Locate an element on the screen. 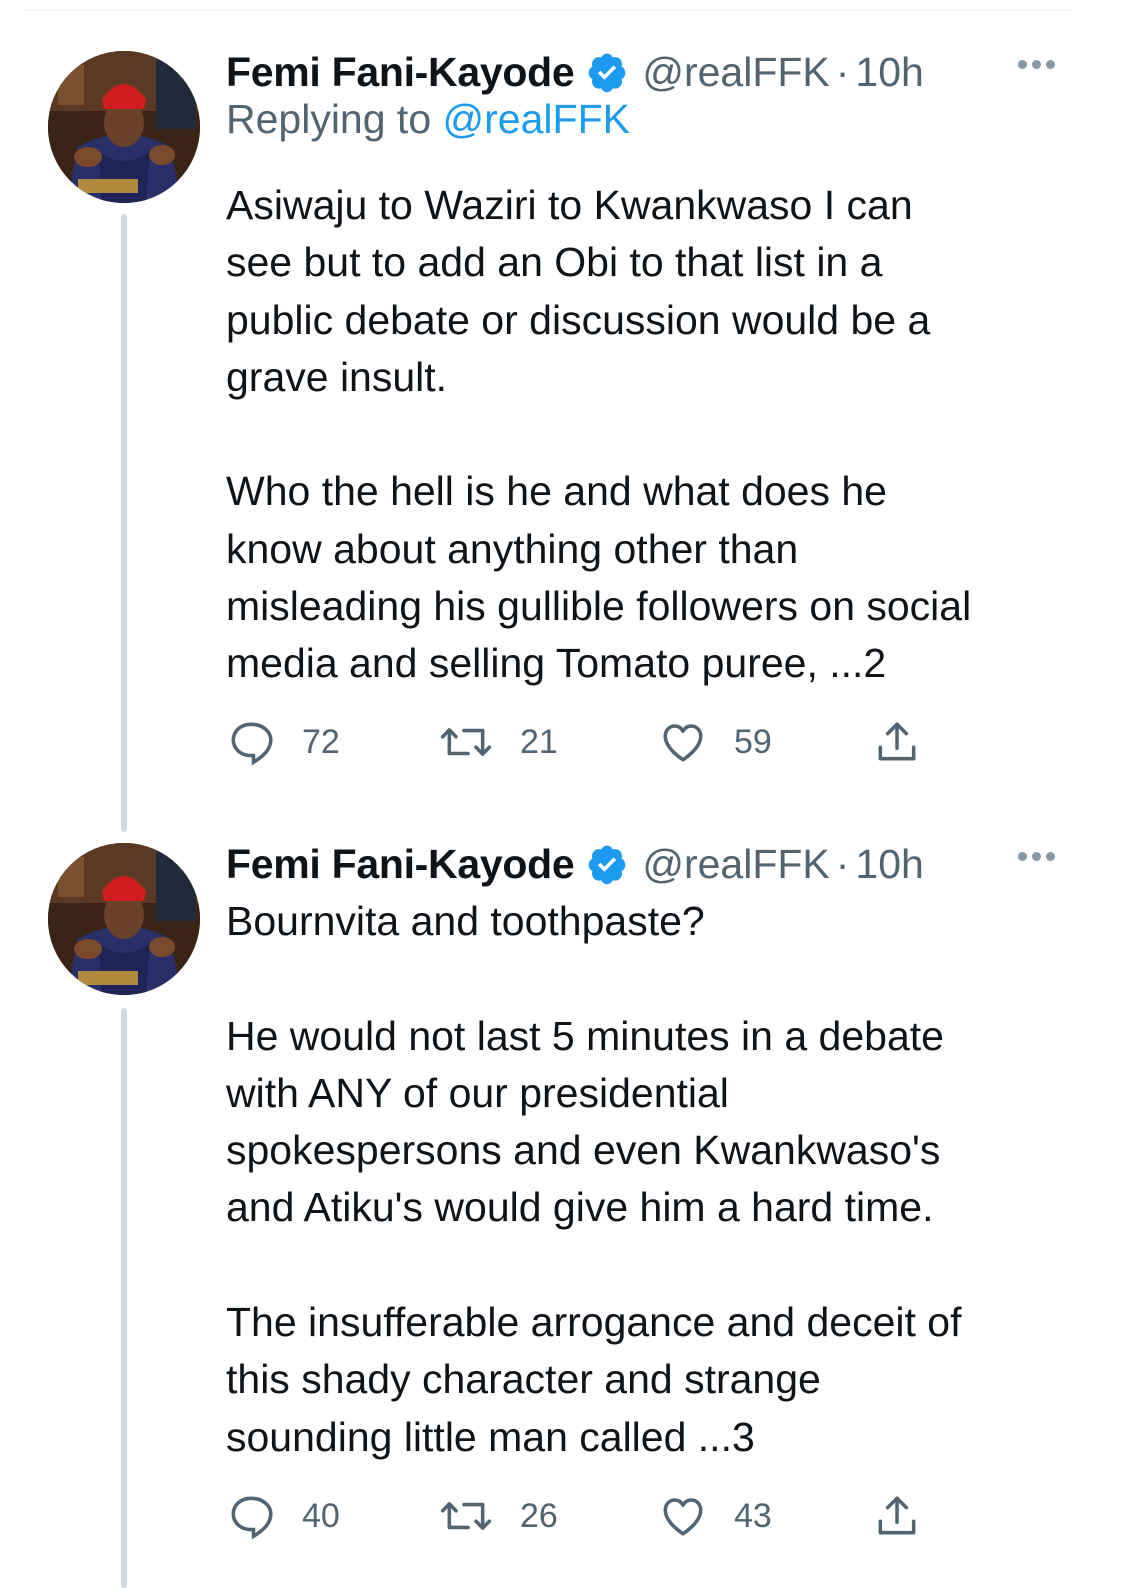 This screenshot has width=1125, height=1588. text-line: with ANY of our presidential is located at coordinates (477, 1092).